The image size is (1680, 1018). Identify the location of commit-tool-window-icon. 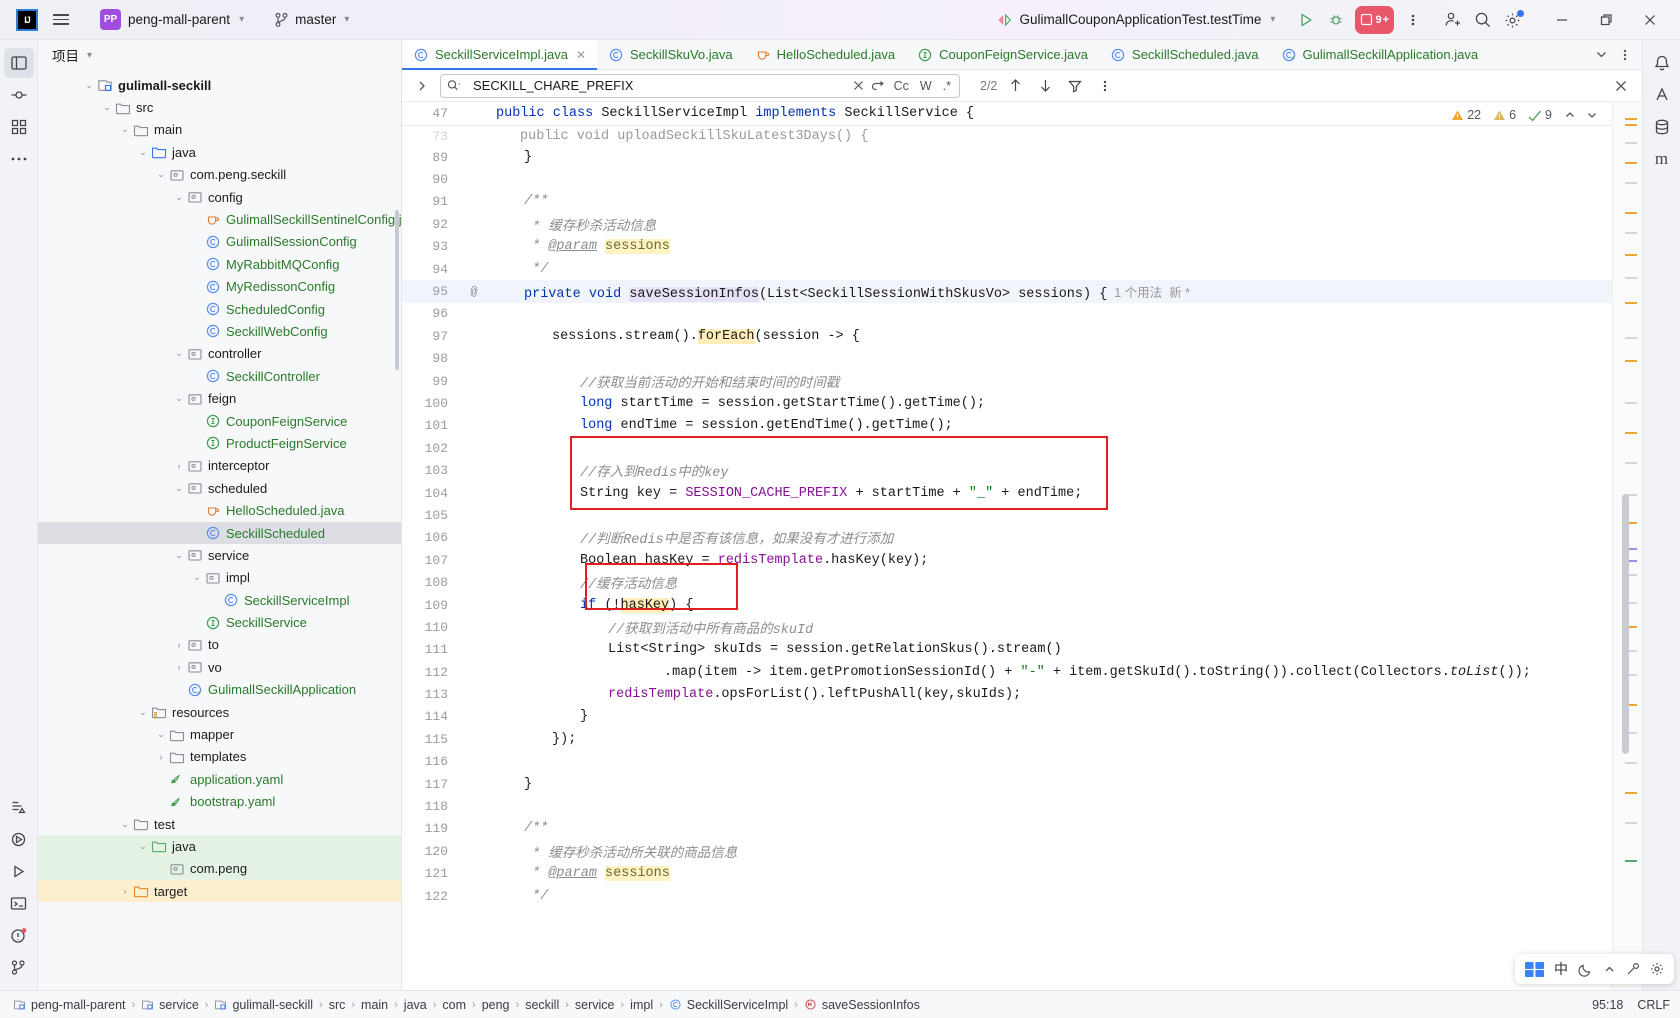
(19, 95).